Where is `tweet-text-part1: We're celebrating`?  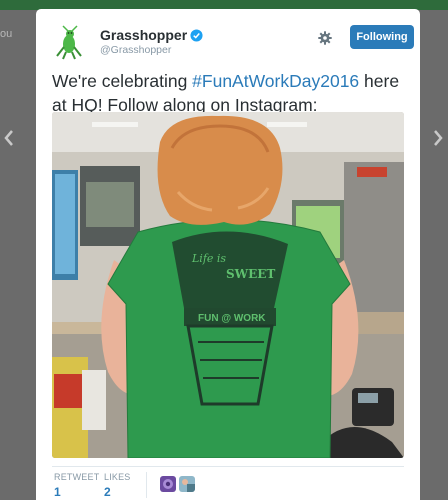 tweet-text-part1: We're celebrating is located at coordinates (122, 81).